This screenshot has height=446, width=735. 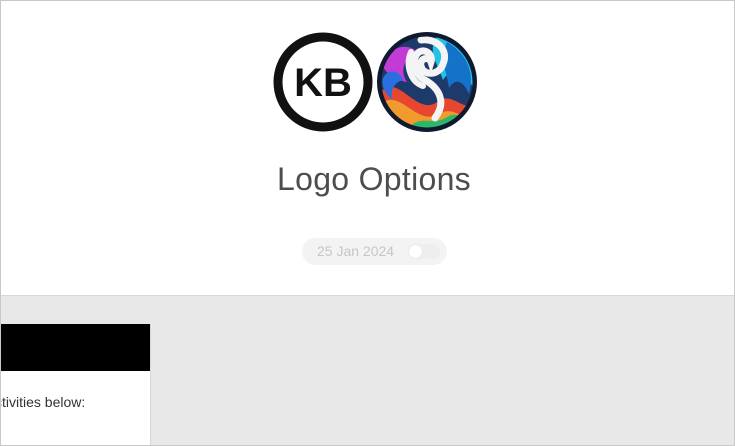 I want to click on card-text: ctivities below:, so click(x=43, y=402).